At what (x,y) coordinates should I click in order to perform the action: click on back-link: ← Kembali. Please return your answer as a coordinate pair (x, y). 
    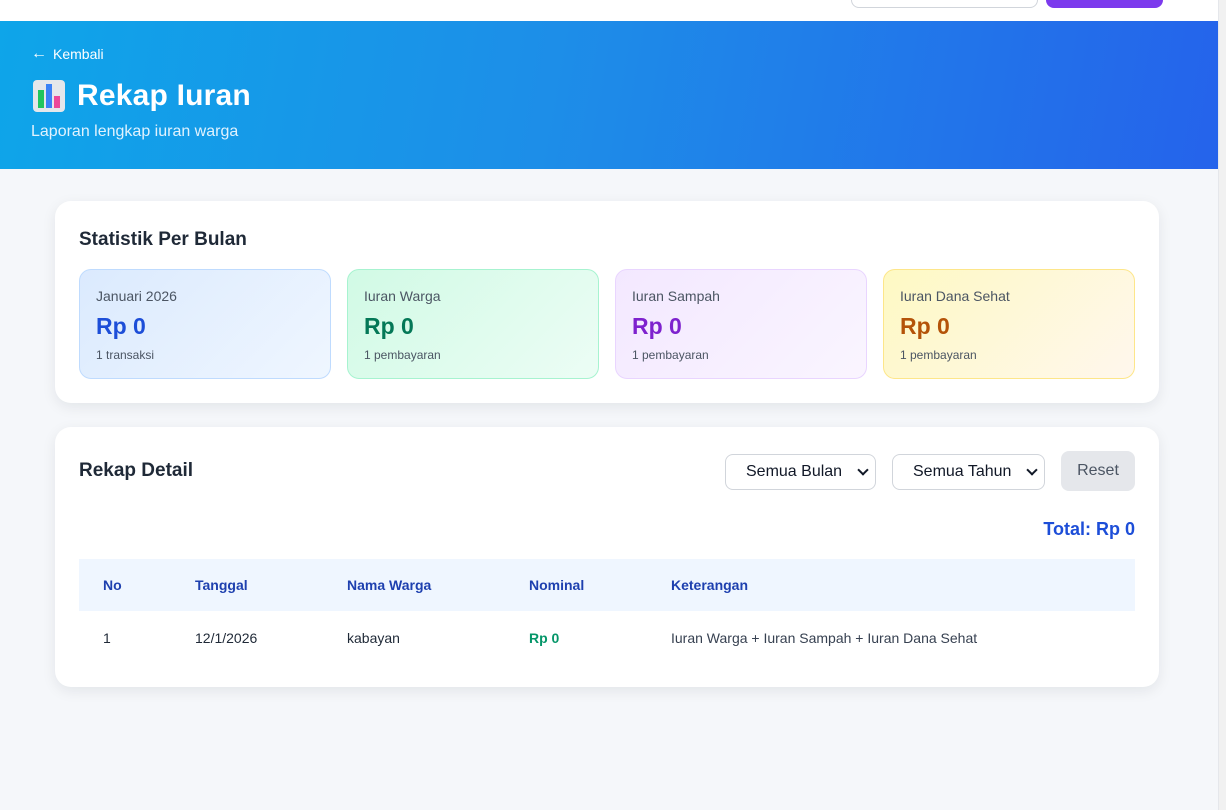
    Looking at the image, I should click on (67, 54).